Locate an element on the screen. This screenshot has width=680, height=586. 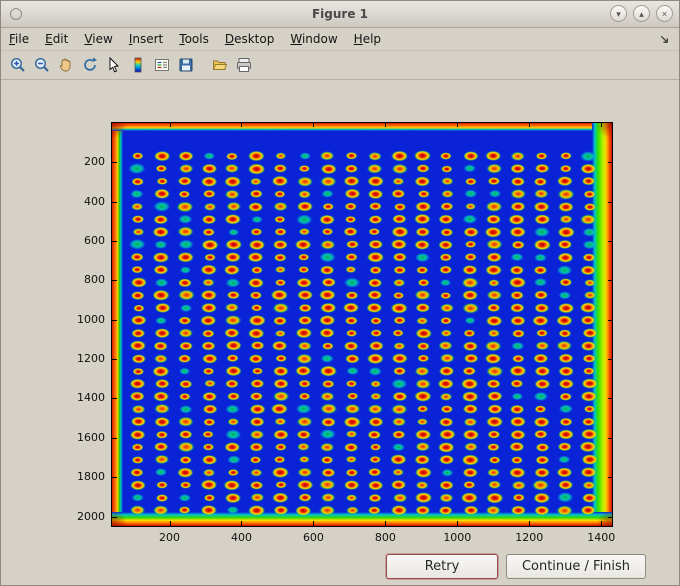
menu-view: View is located at coordinates (98, 39).